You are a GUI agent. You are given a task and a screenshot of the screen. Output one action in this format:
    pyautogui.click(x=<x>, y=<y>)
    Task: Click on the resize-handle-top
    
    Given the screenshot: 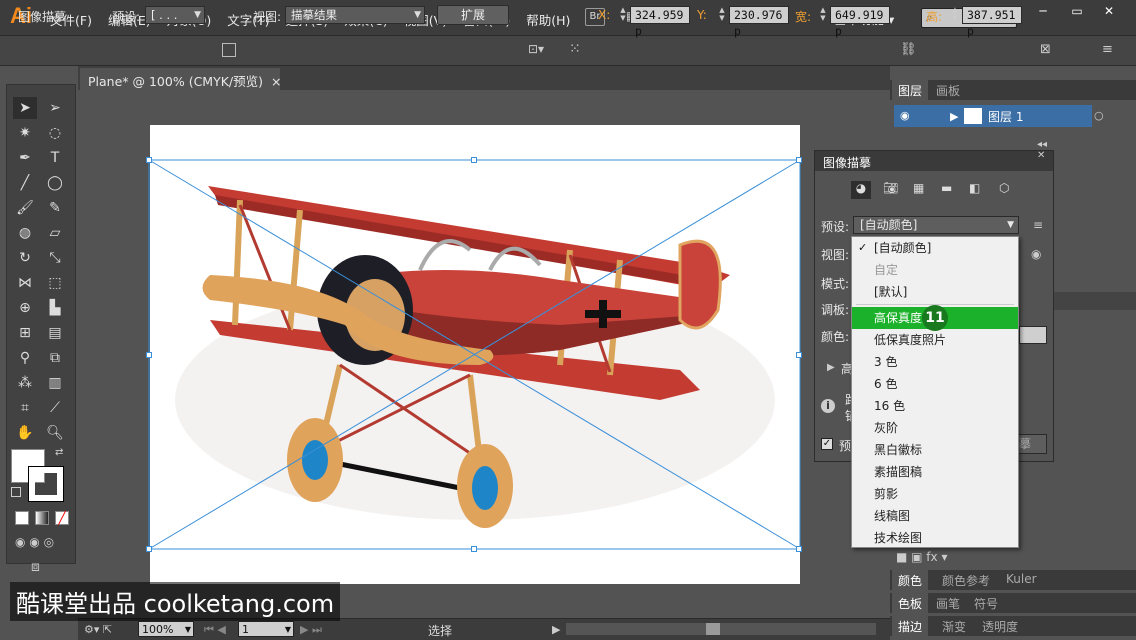 What is the action you would take?
    pyautogui.click(x=474, y=160)
    